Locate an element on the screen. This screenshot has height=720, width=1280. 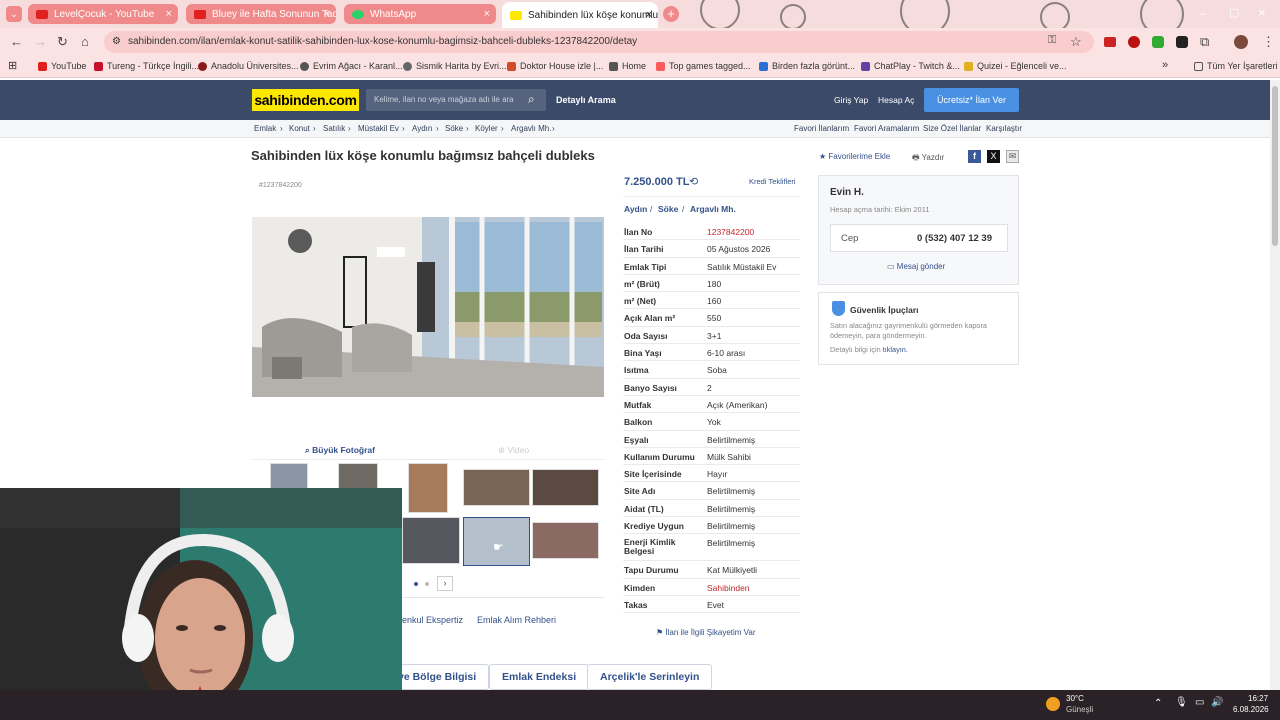
register-link: Hesap Aç is located at coordinates (896, 100).